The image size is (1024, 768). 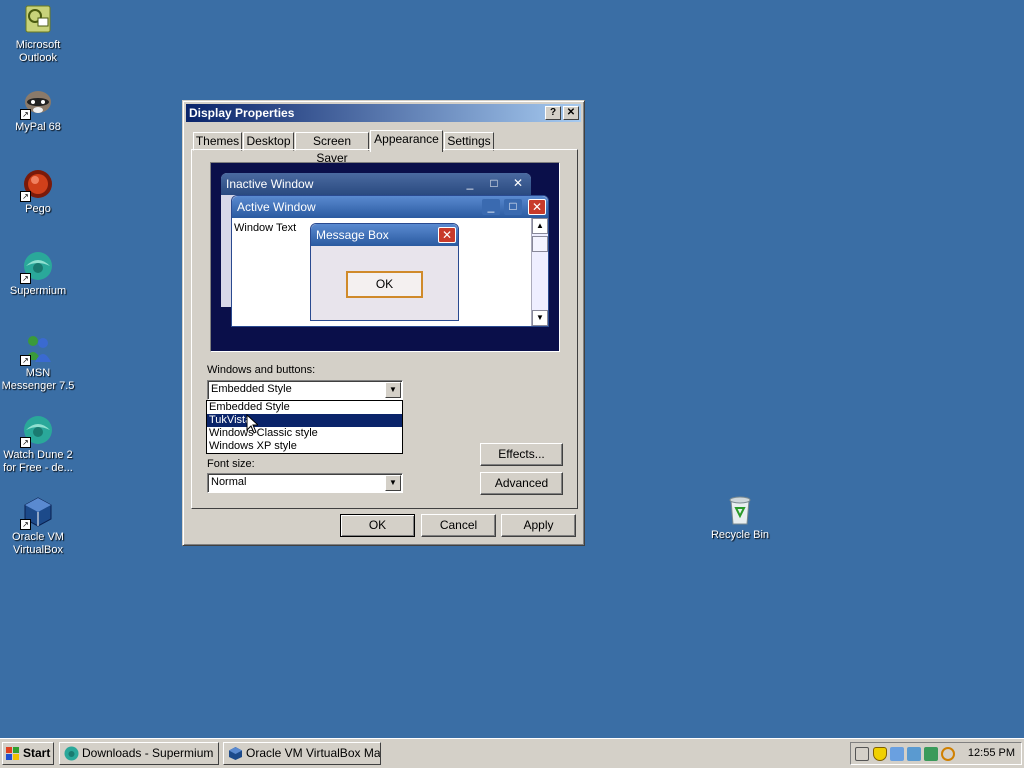 I want to click on desktop-icon-pego: ↗ Pego, so click(x=38, y=192).